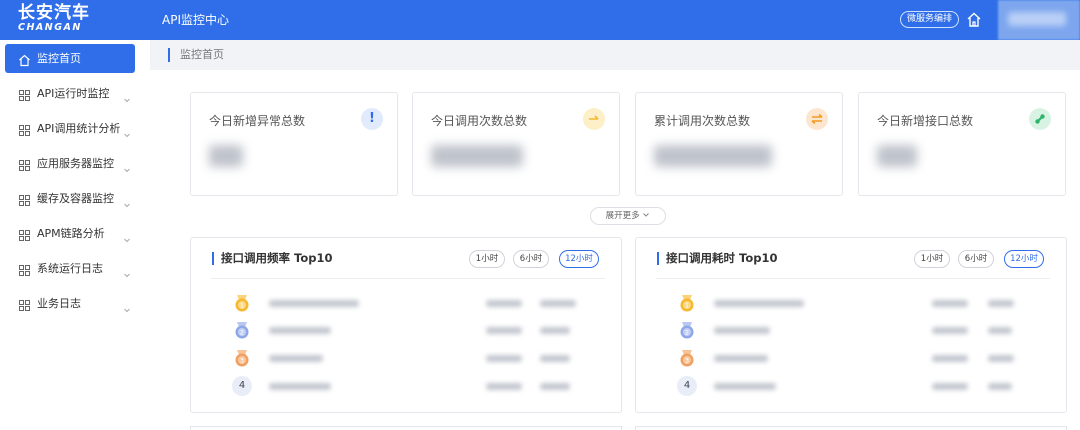  I want to click on stat-card-new-apis: 今日新增接口总数, so click(962, 144).